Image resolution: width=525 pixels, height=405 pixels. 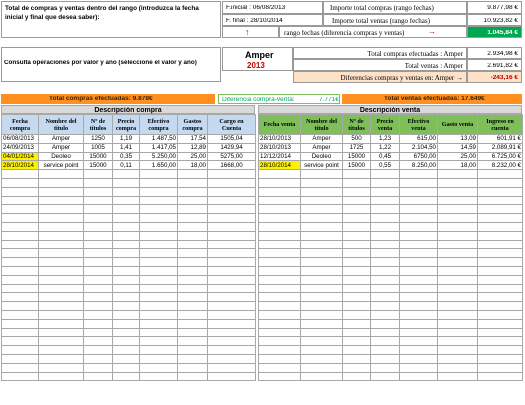 What do you see at coordinates (356, 147) in the screenshot?
I see `venta-cell: 1725` at bounding box center [356, 147].